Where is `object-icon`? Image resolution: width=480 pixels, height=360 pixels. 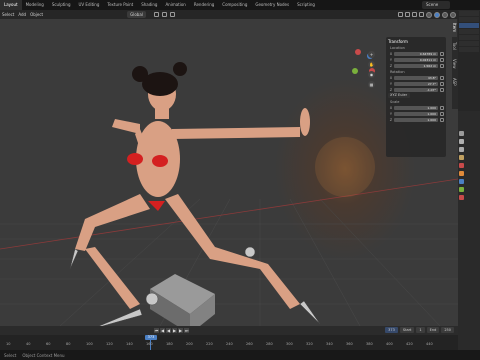 object-icon is located at coordinates (461, 173).